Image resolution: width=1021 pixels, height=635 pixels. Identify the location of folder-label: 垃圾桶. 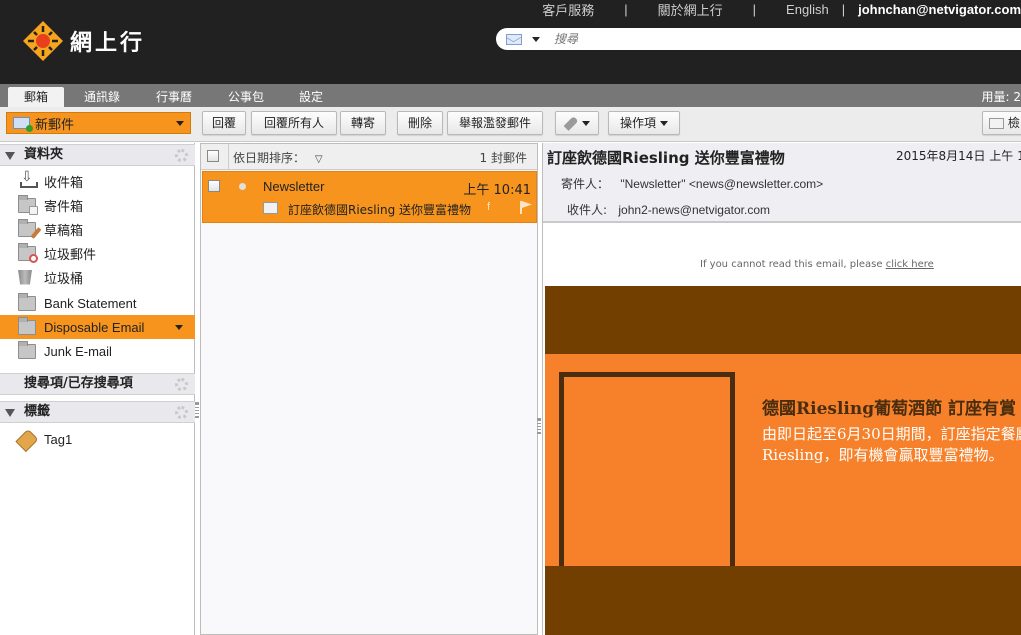
(64, 279).